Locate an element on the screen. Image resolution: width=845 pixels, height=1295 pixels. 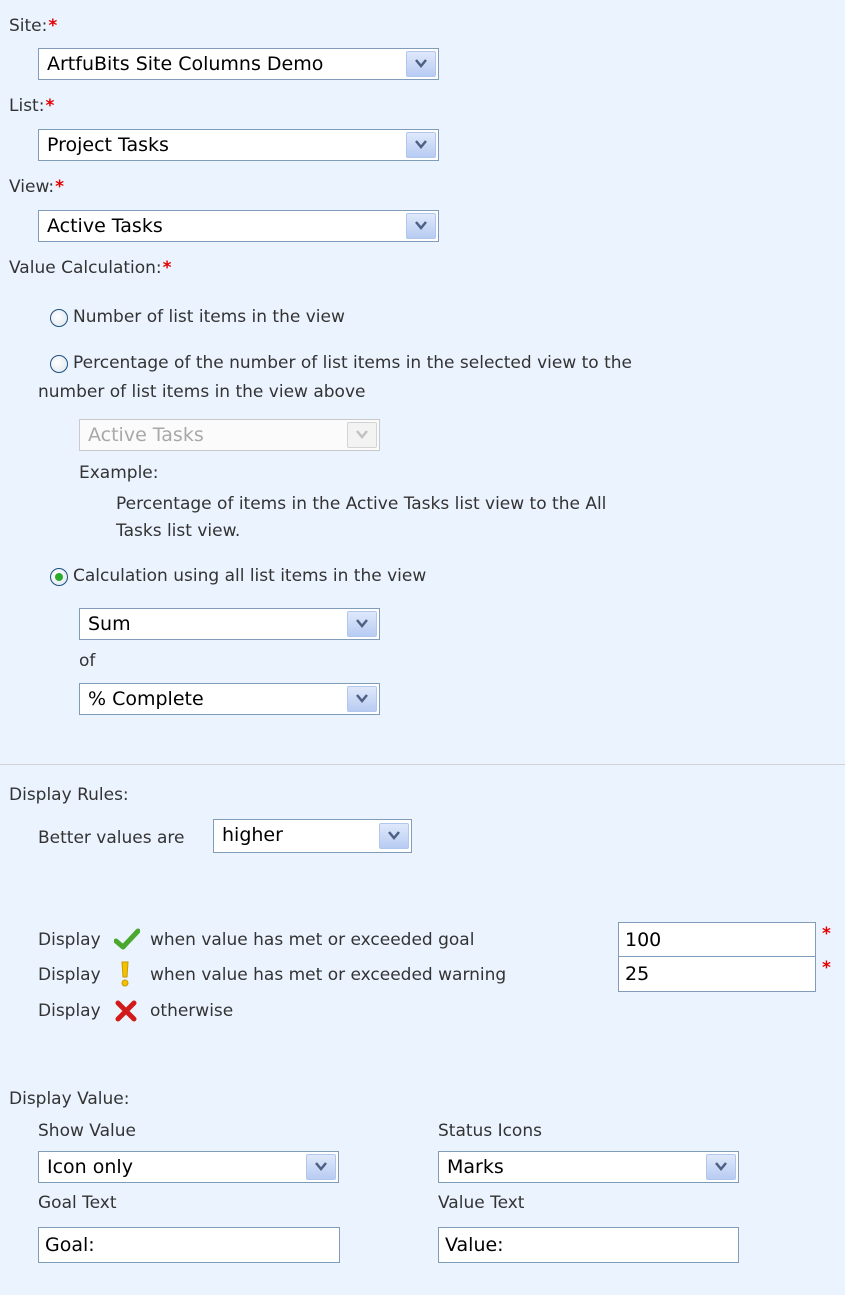
warning-display-text: when value has met or exceeded warning is located at coordinates (328, 975).